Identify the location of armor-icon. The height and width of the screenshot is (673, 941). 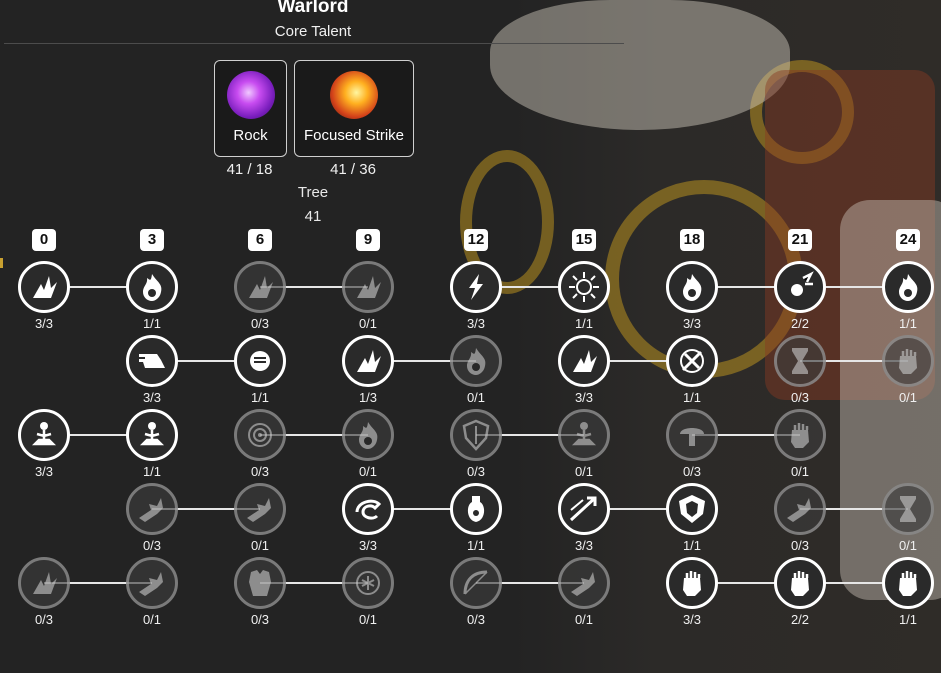
(260, 583).